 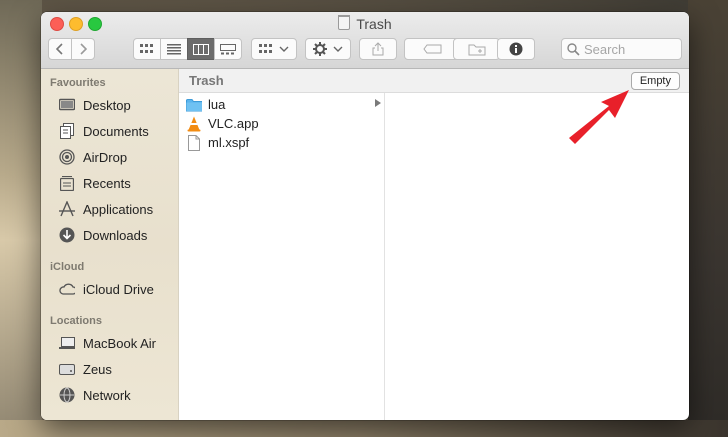 I want to click on cloud-icon, so click(x=67, y=289).